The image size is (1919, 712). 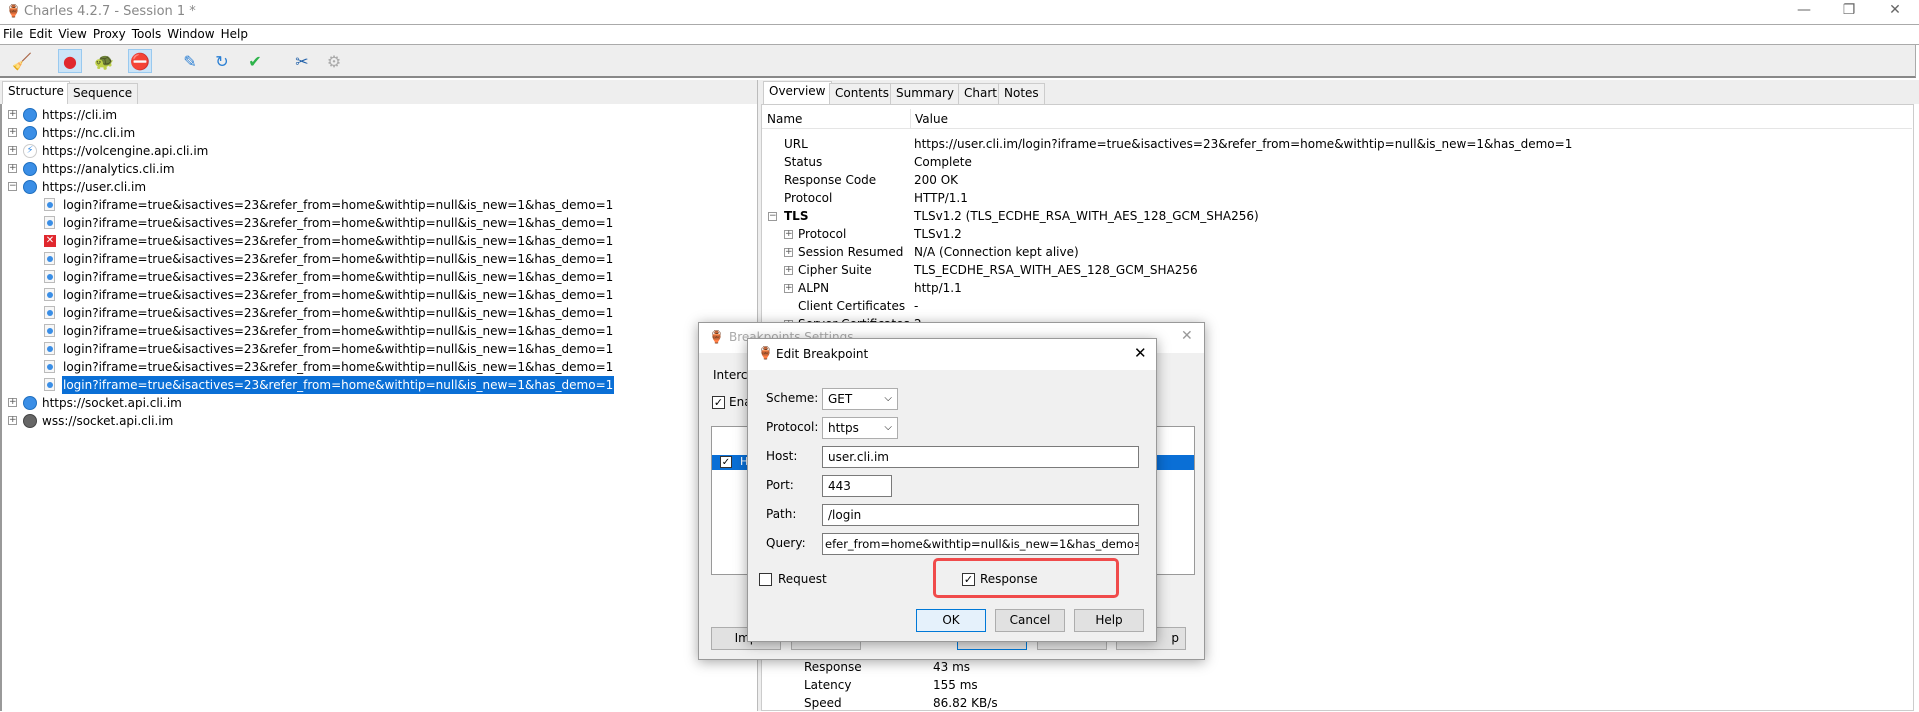 I want to click on host-label: https://user.cli.im, so click(x=94, y=187).